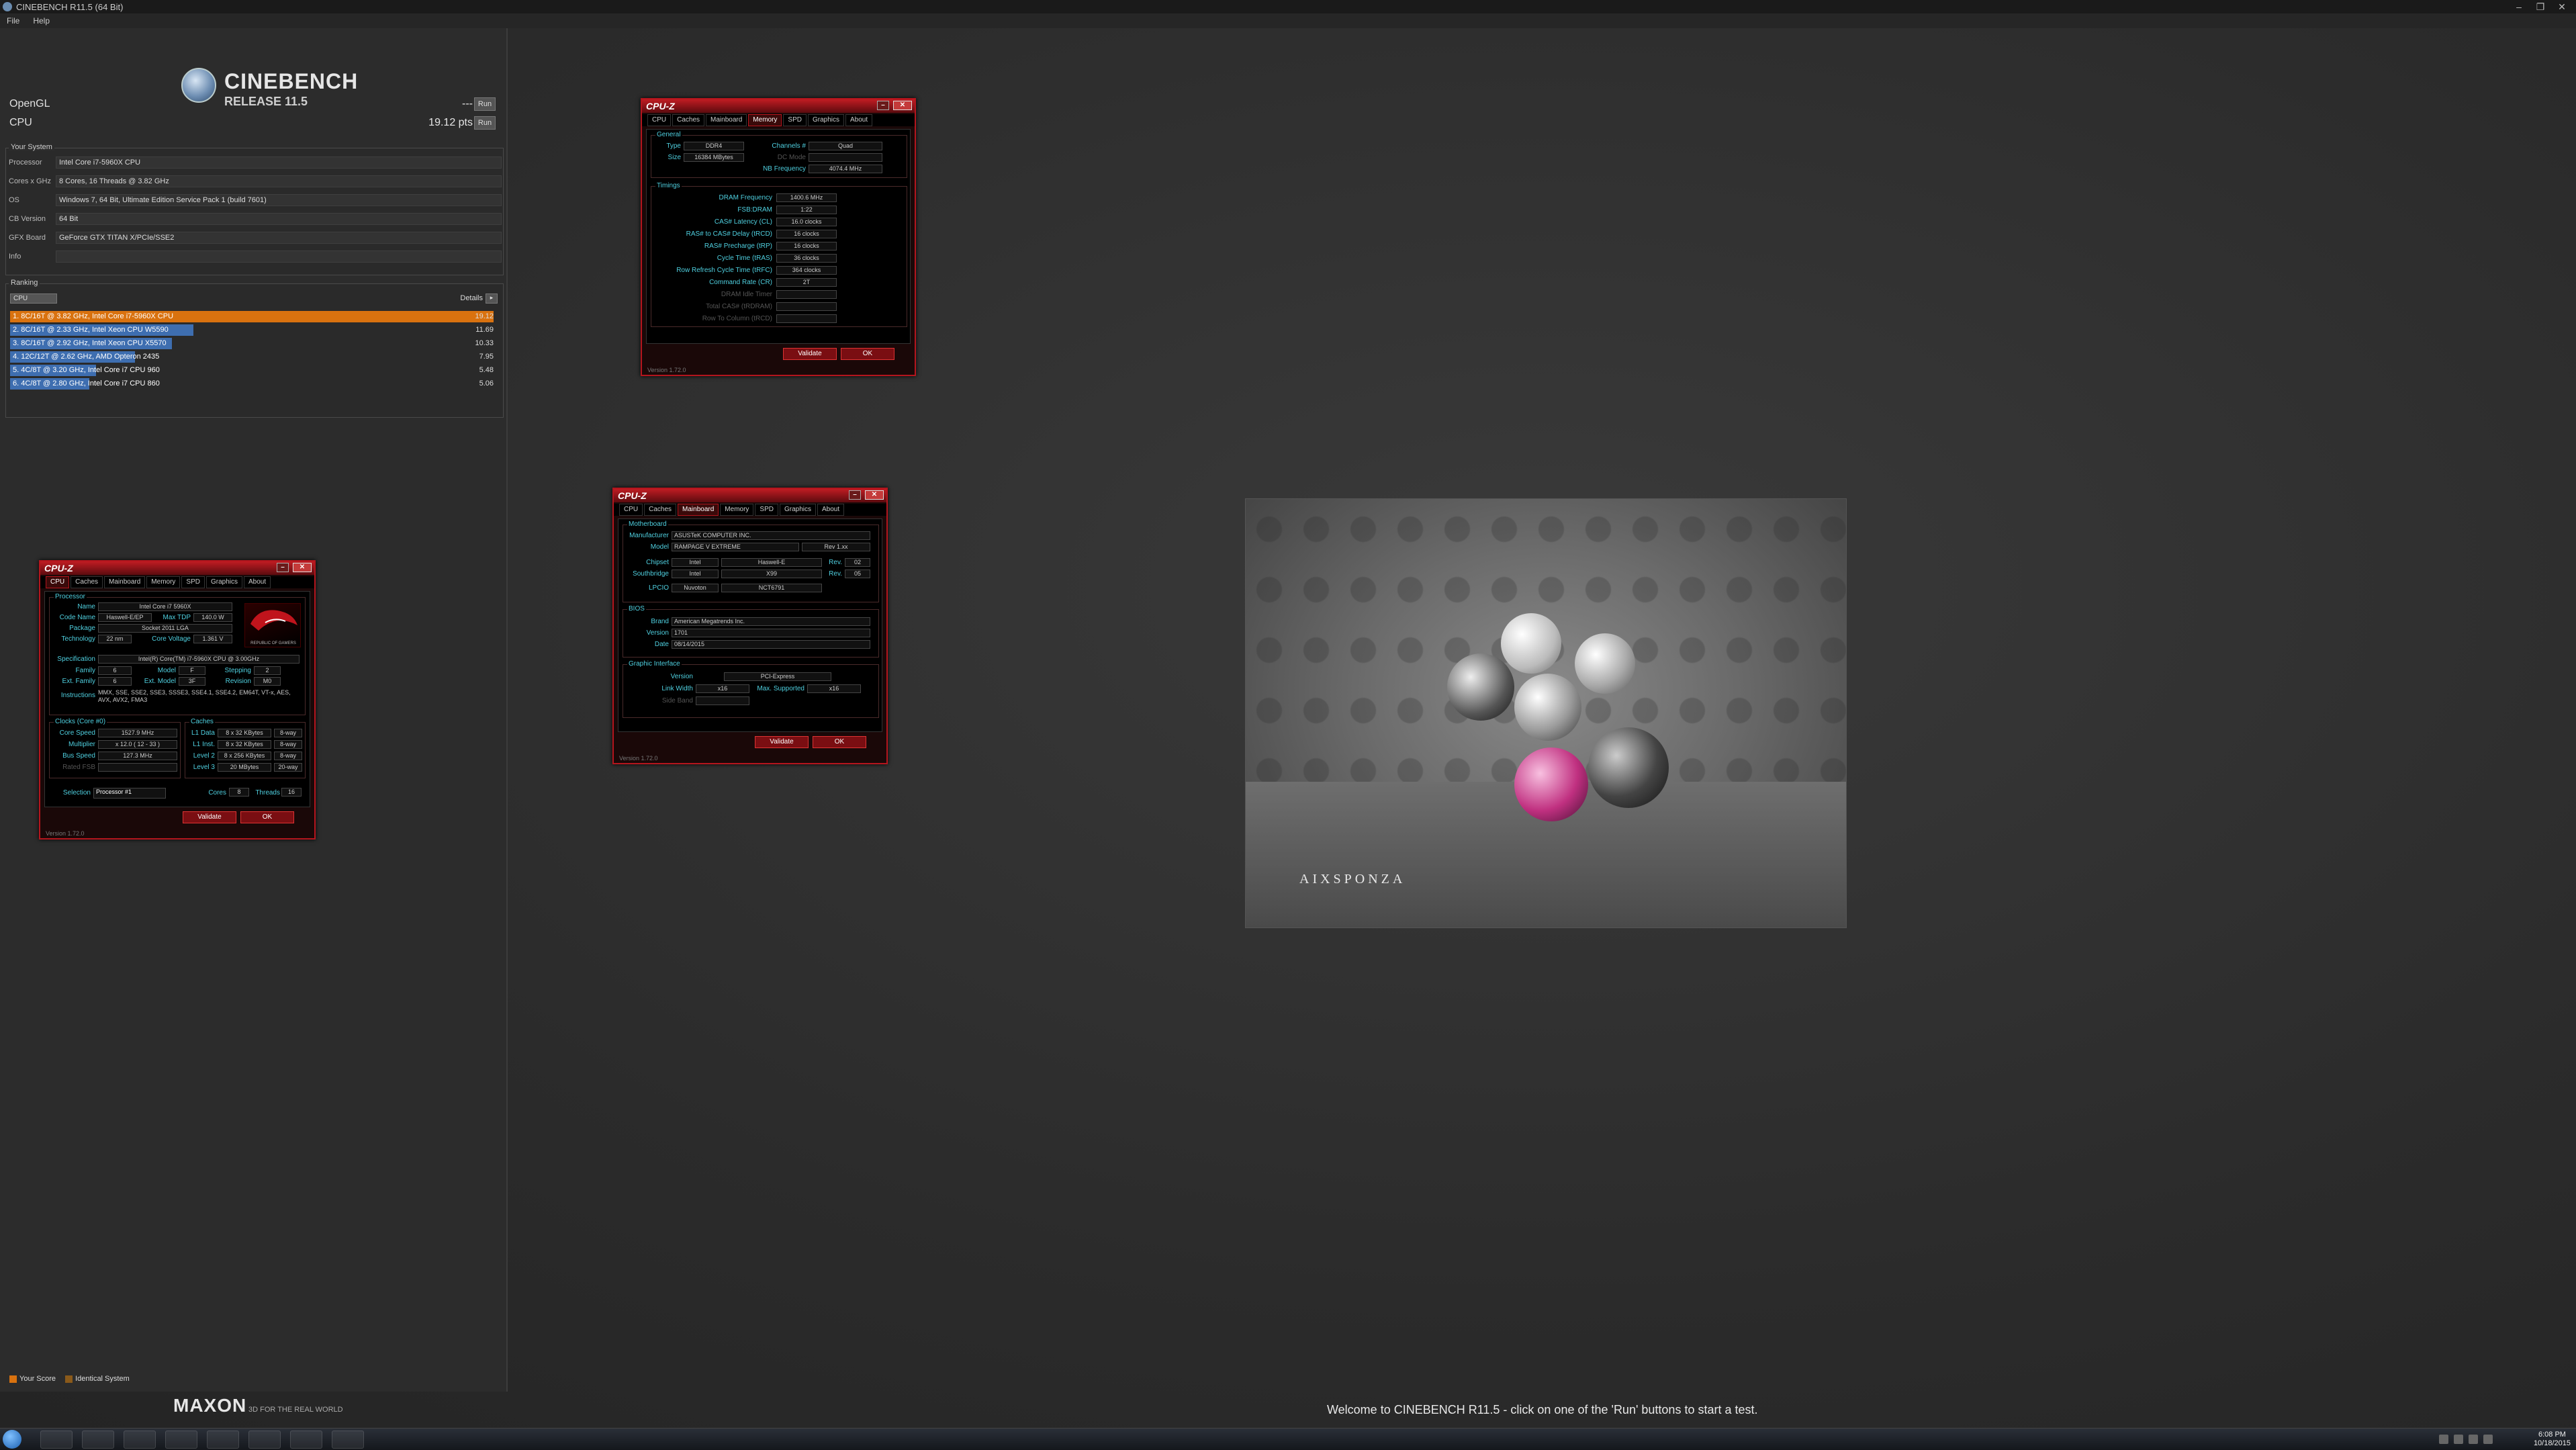 The image size is (2576, 1450). What do you see at coordinates (70, 6) in the screenshot?
I see `window-title: CINEBENCH R11.5 (64 Bit)` at bounding box center [70, 6].